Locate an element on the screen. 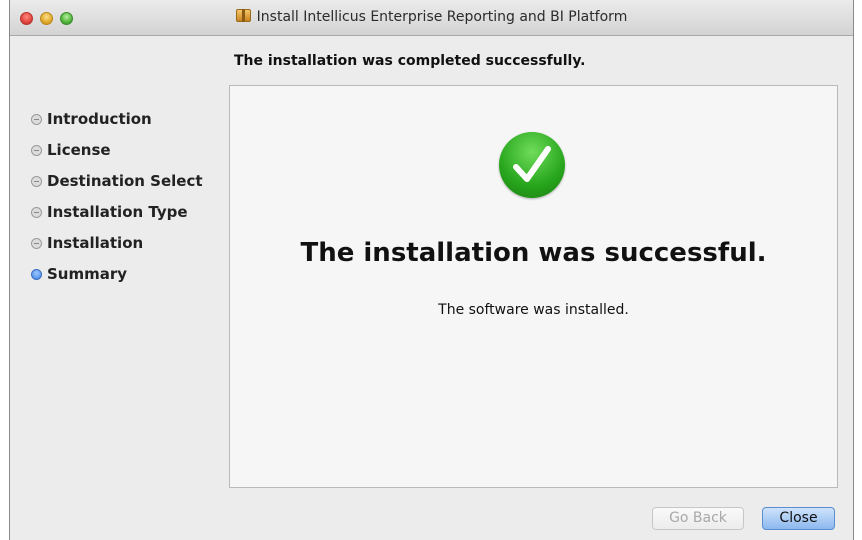  success-title: The installation was successful. is located at coordinates (533, 253).